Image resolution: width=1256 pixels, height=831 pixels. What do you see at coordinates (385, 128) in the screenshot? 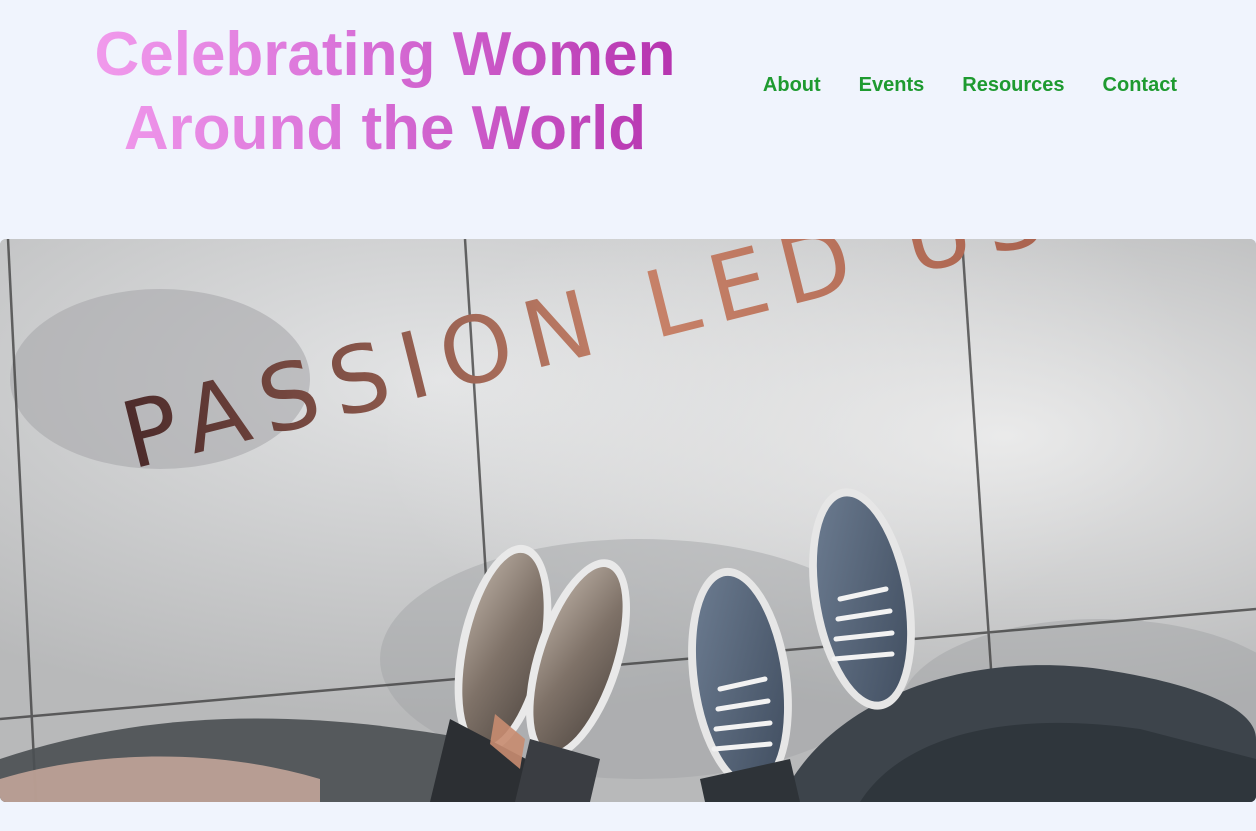
I see `site-title-line-2: Around the World` at bounding box center [385, 128].